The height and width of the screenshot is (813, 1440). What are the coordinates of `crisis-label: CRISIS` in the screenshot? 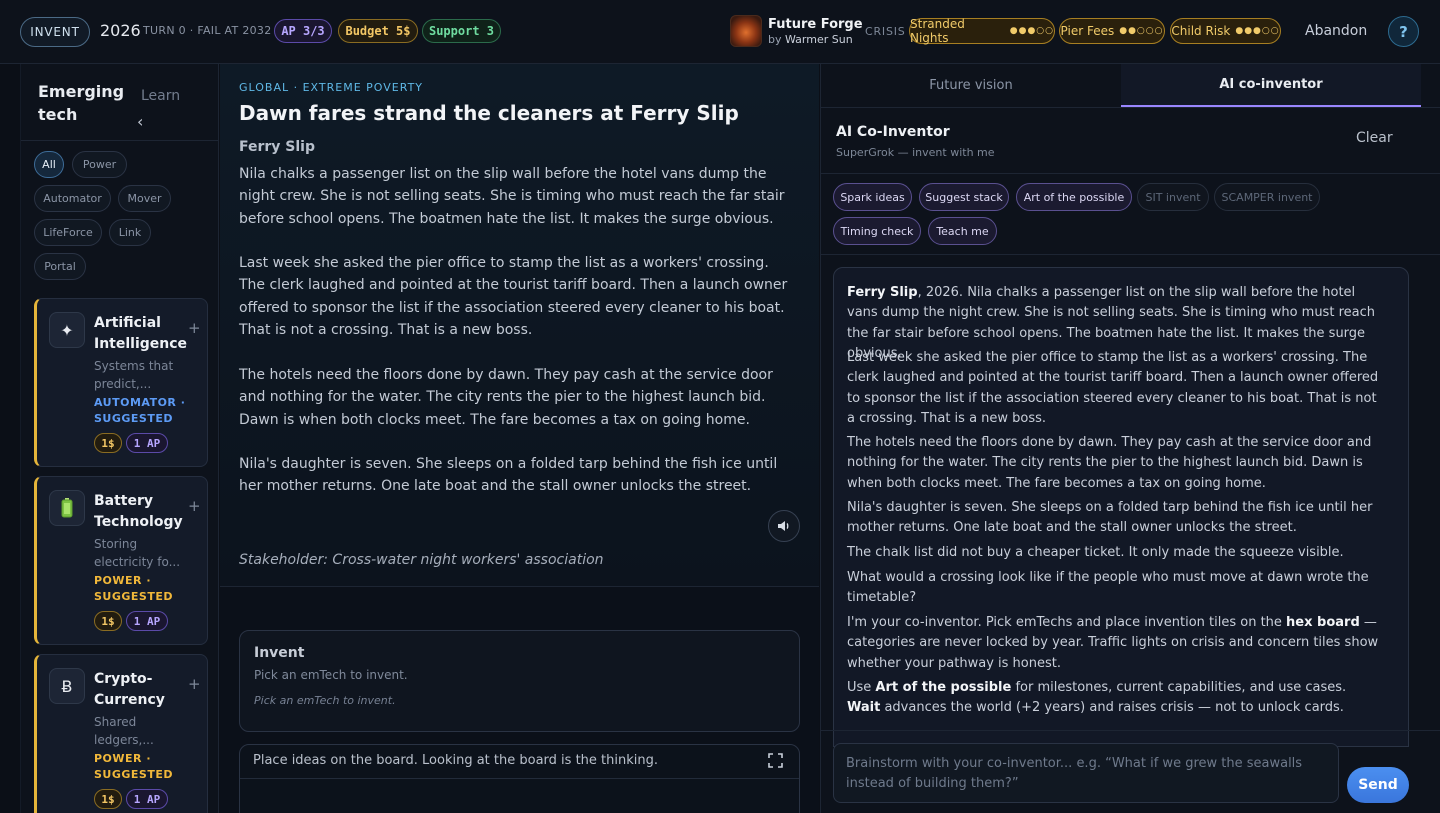 It's located at (885, 31).